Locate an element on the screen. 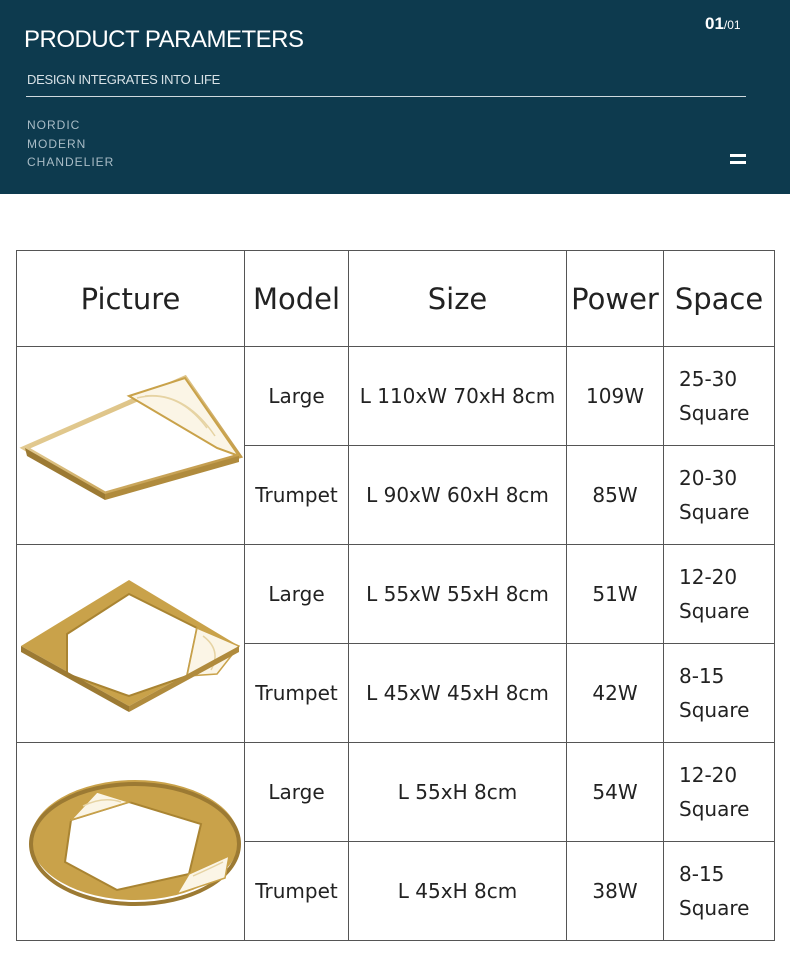 The height and width of the screenshot is (968, 790). cell-size: L 90xW 60xH 8cm is located at coordinates (457, 495).